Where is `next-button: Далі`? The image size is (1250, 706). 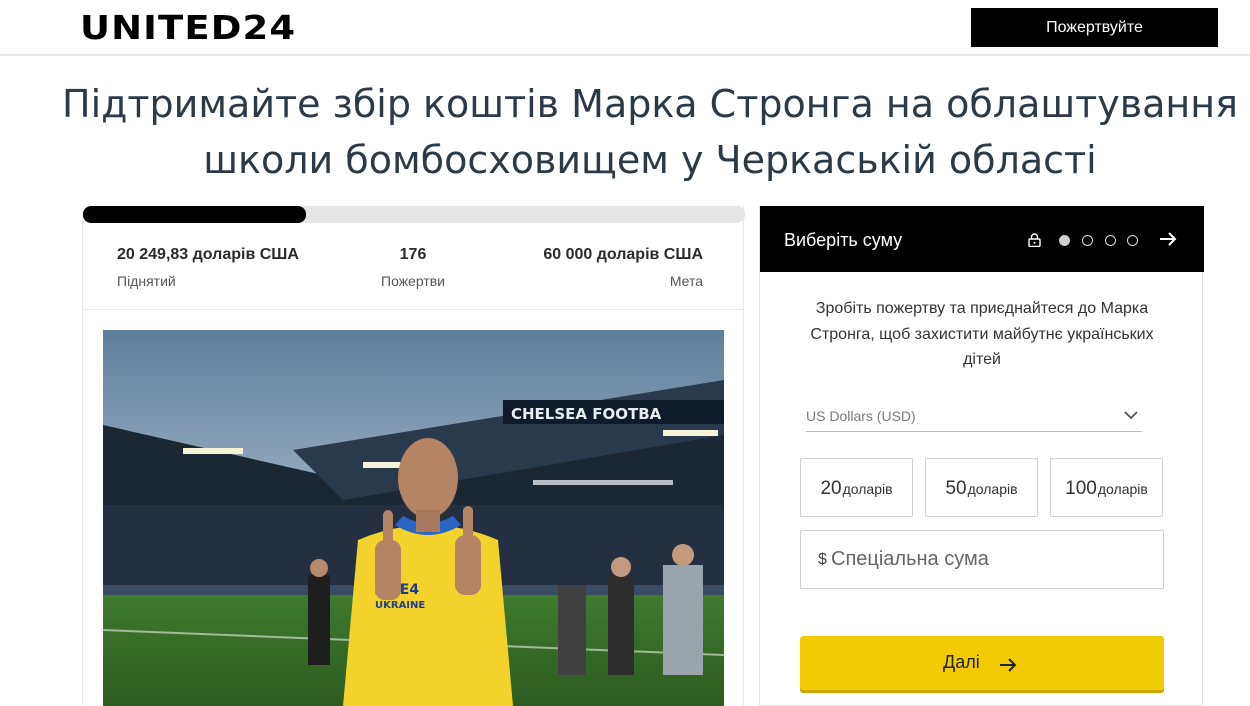
next-button: Далі is located at coordinates (982, 663).